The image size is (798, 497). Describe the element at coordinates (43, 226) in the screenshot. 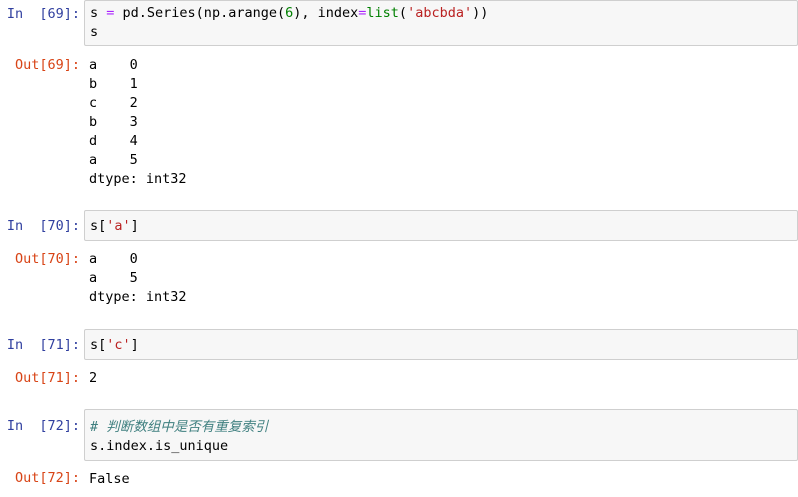

I see `in-prompt: In [70]:` at that location.